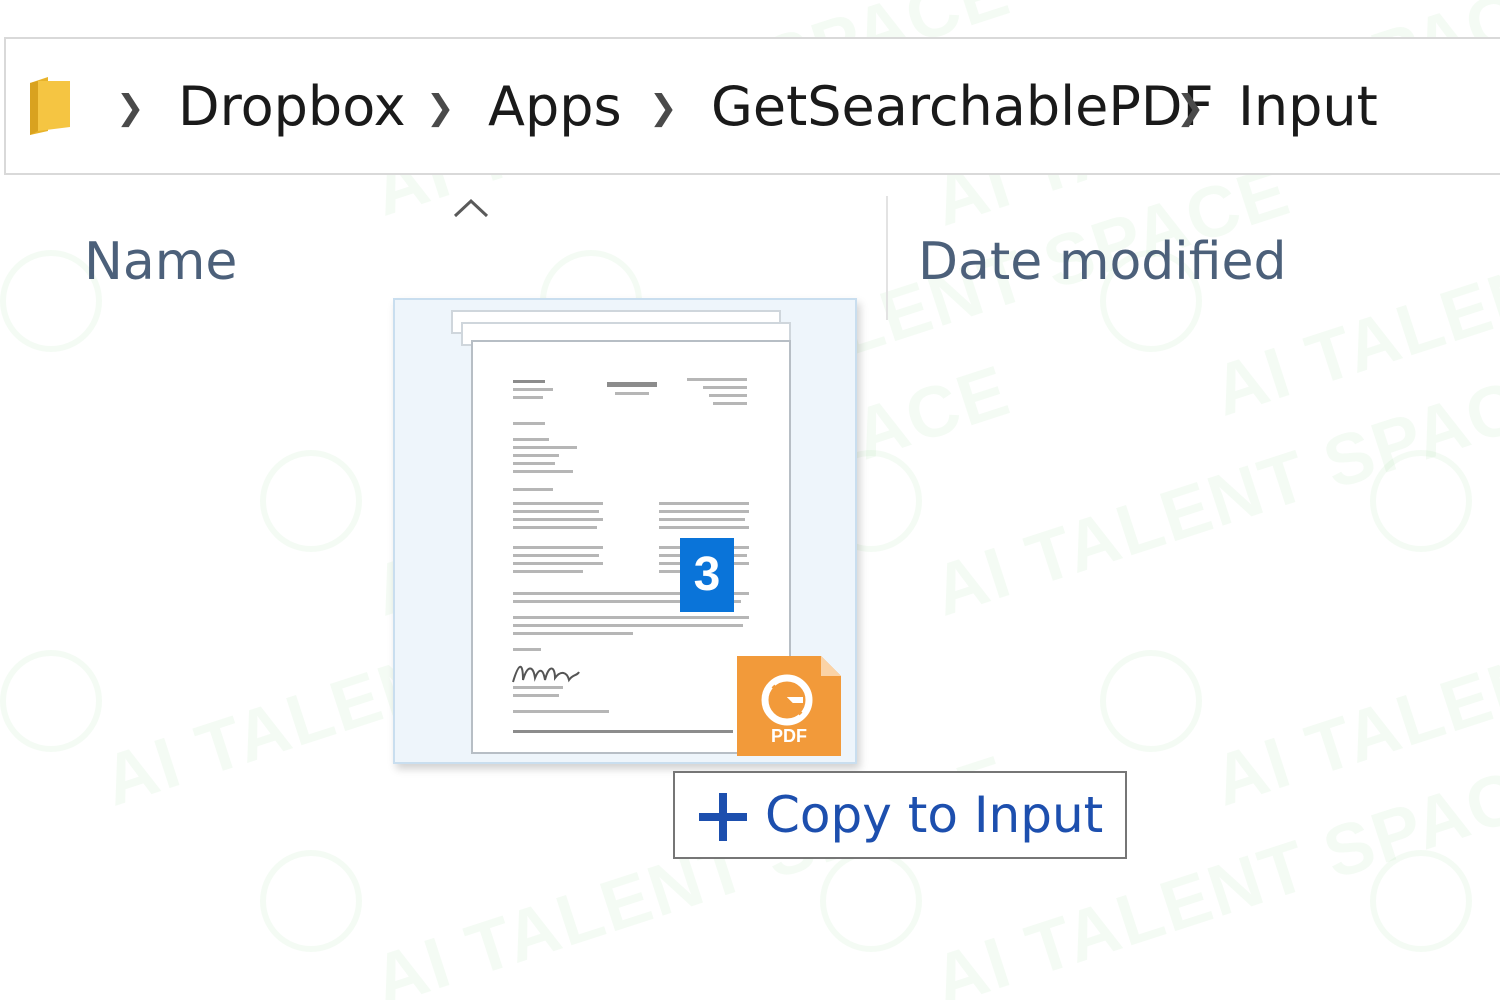 This screenshot has height=1000, width=1500. Describe the element at coordinates (934, 815) in the screenshot. I see `drop-action-label: Copy to Input` at that location.